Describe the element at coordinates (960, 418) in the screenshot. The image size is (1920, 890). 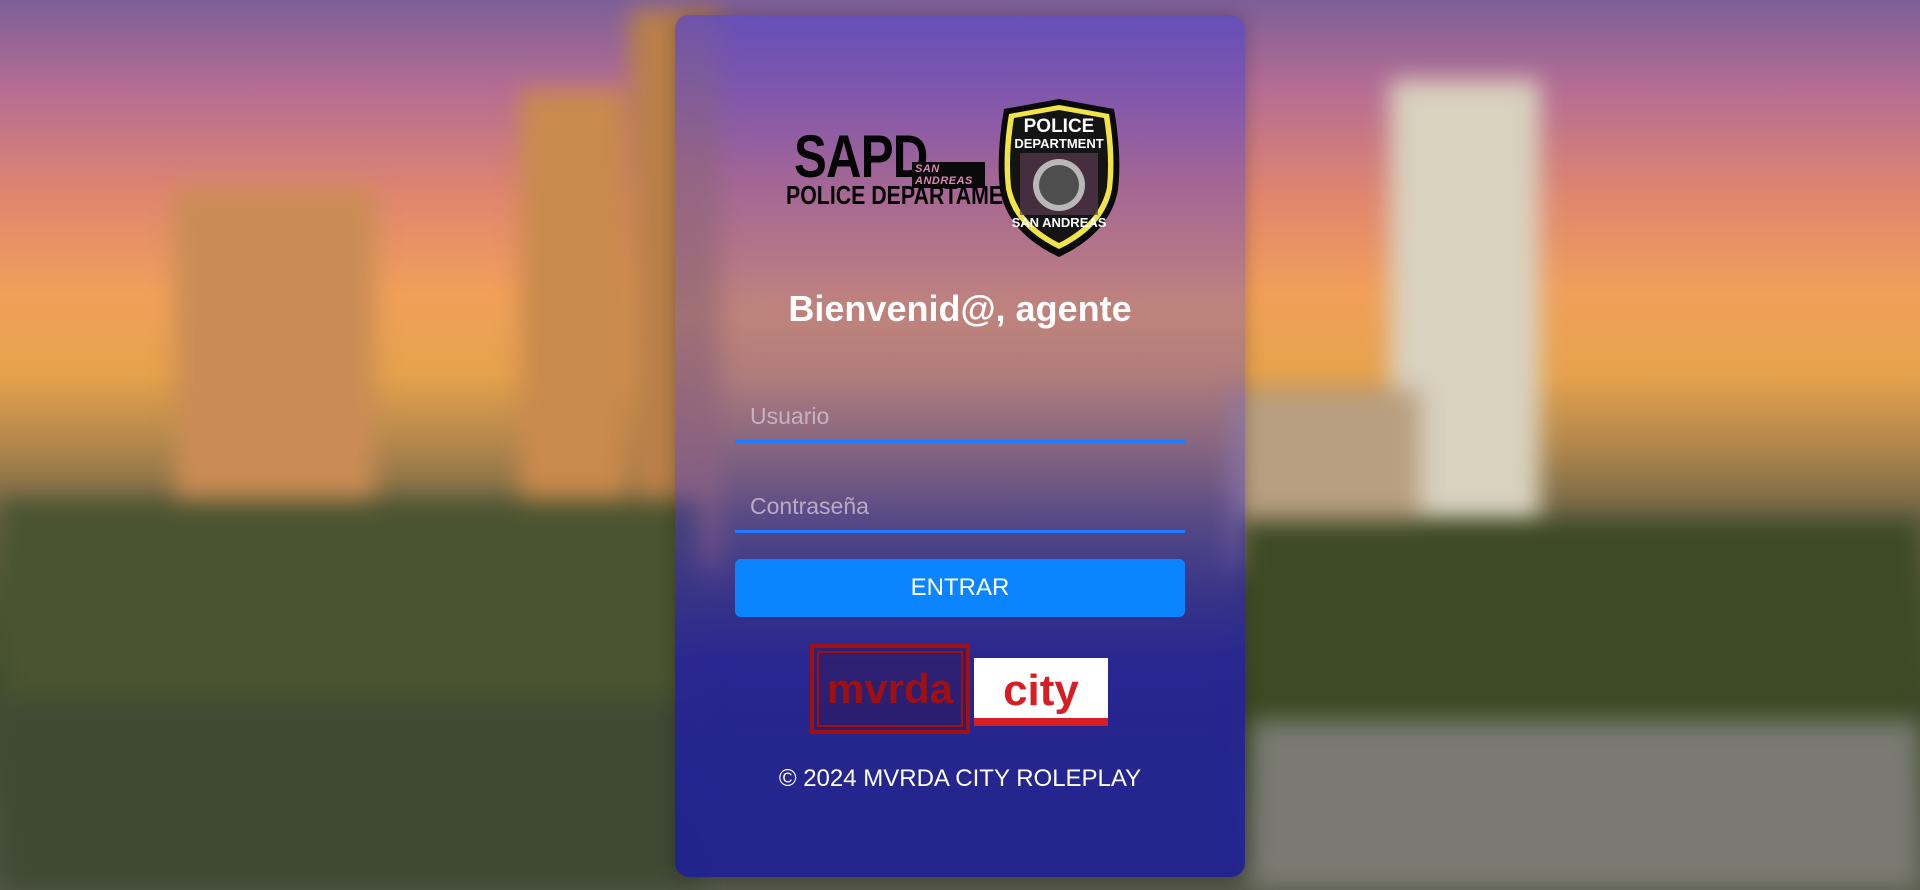
I see `username-input` at that location.